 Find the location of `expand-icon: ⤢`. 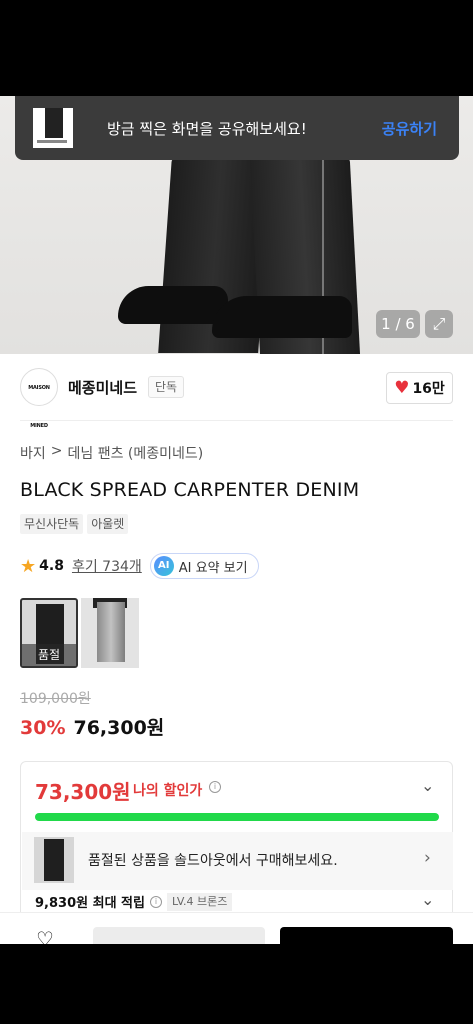

expand-icon: ⤢ is located at coordinates (439, 324).